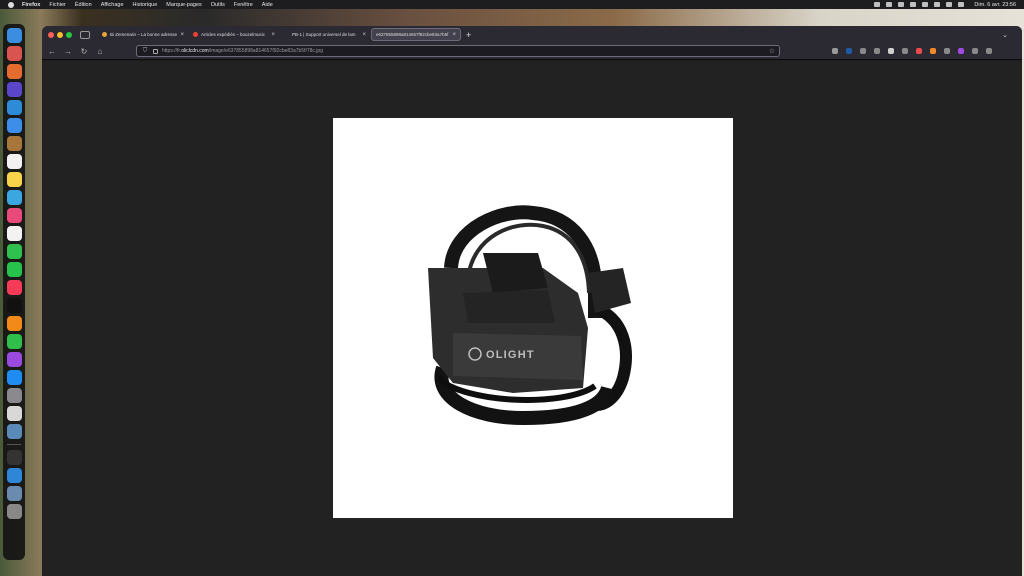 This screenshot has height=576, width=1024. I want to click on tab-title: Bi Zemenwin – La bonne adresse, so click(144, 34).